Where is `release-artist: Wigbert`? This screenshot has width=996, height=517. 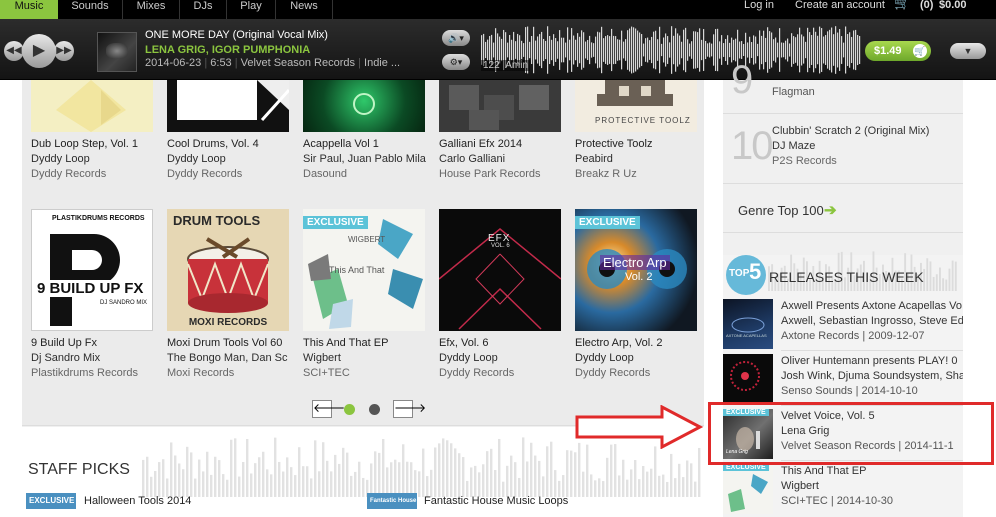 release-artist: Wigbert is located at coordinates (365, 358).